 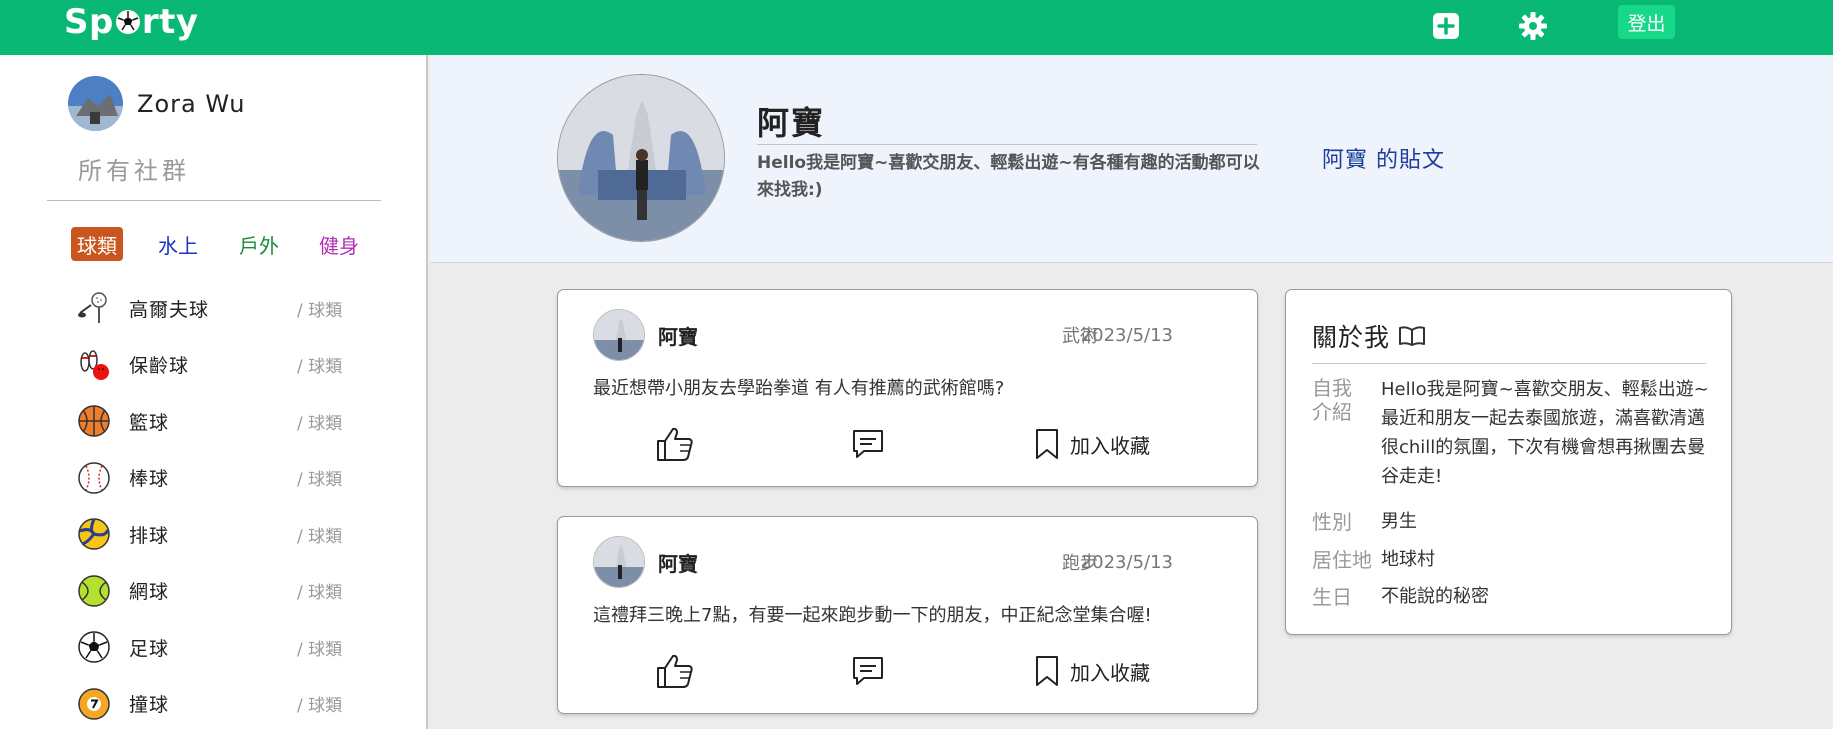 What do you see at coordinates (1412, 336) in the screenshot?
I see `open-book-icon` at bounding box center [1412, 336].